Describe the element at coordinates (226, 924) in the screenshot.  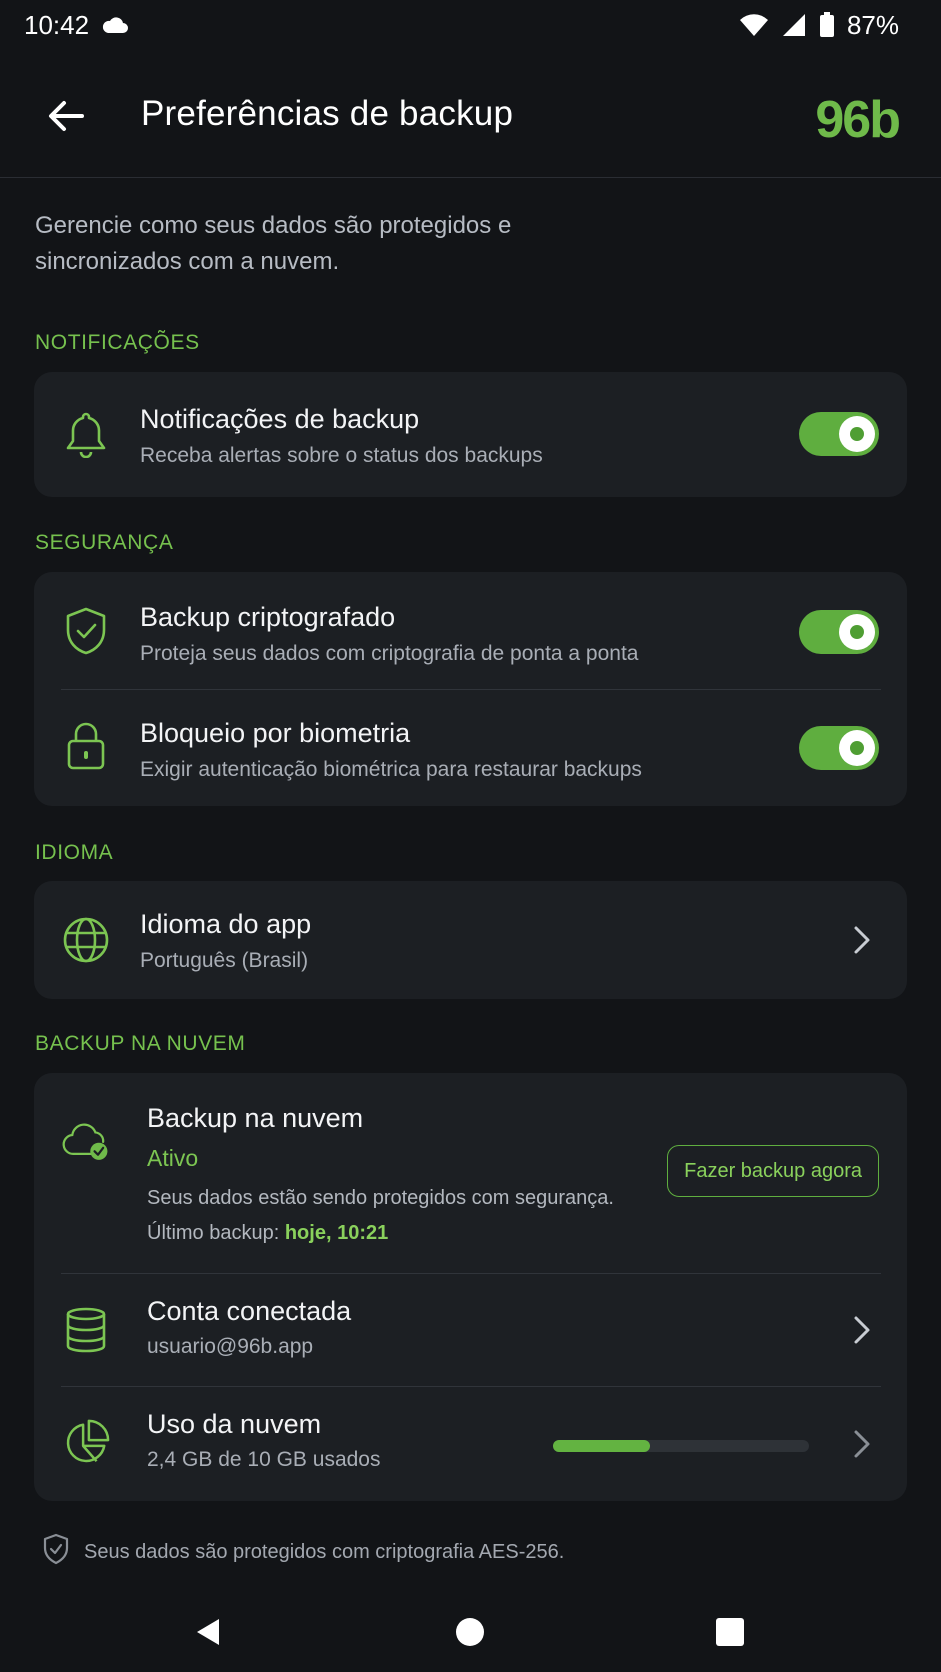
I see `app-language-title: Idioma do app` at that location.